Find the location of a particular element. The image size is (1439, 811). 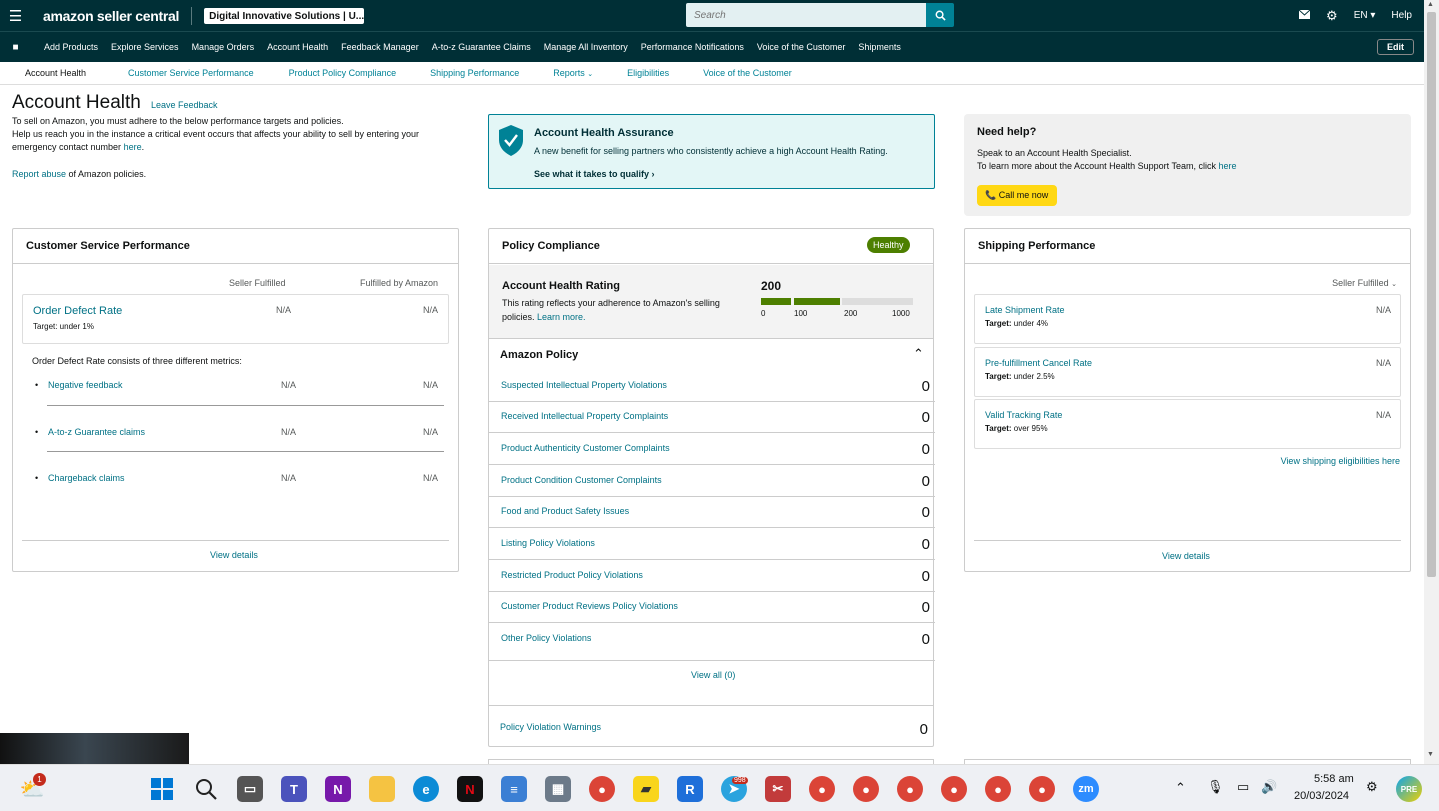

notification-icon: ⚙ is located at coordinates (1372, 787).